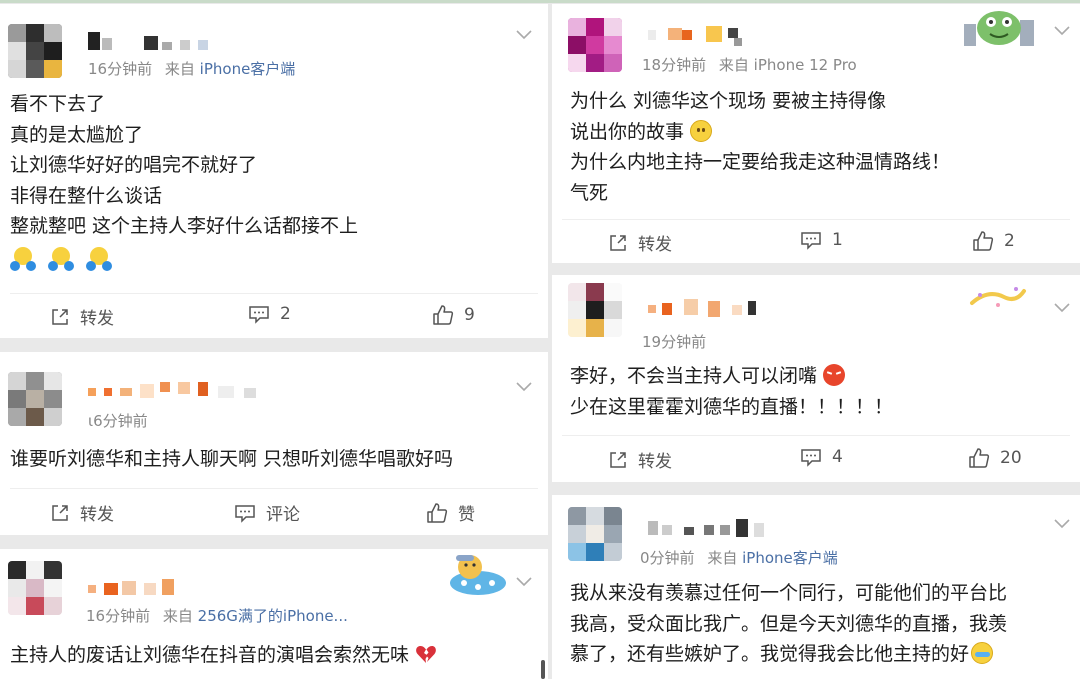  I want to click on like-count: 20, so click(1011, 458).